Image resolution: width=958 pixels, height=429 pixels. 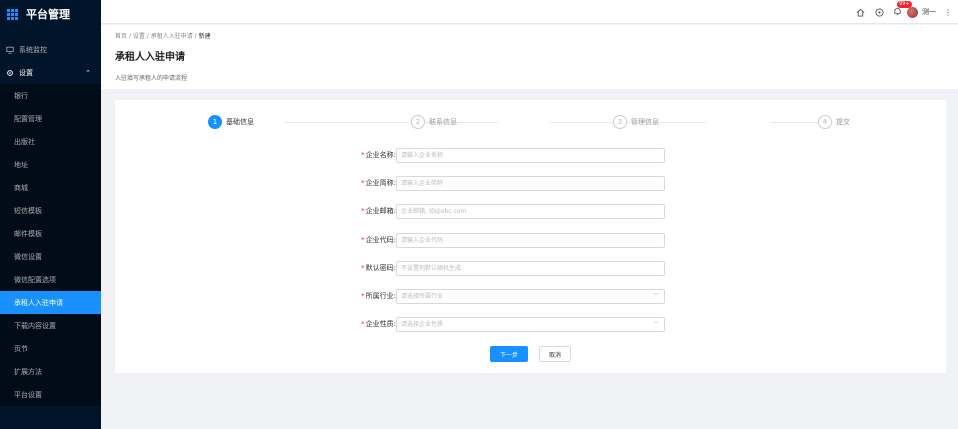 I want to click on notification-bell: 99+, so click(x=902, y=9).